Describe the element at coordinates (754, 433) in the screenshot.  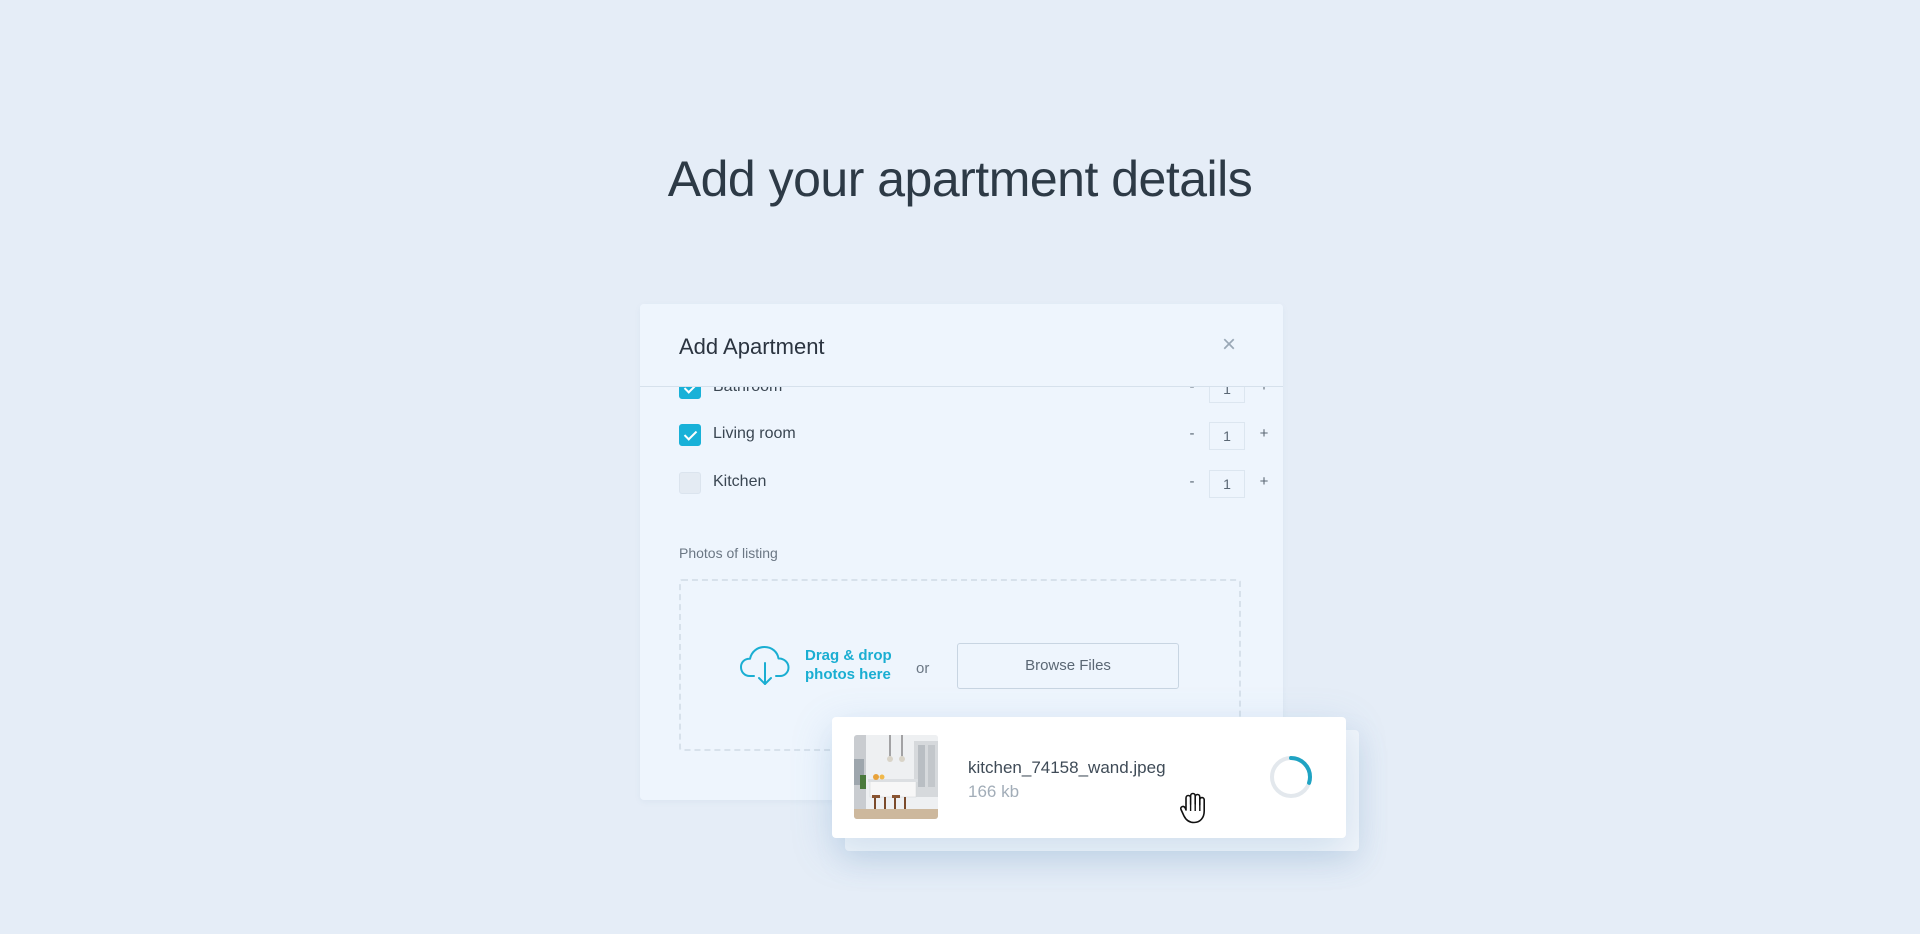
I see `room-label: Living room` at that location.